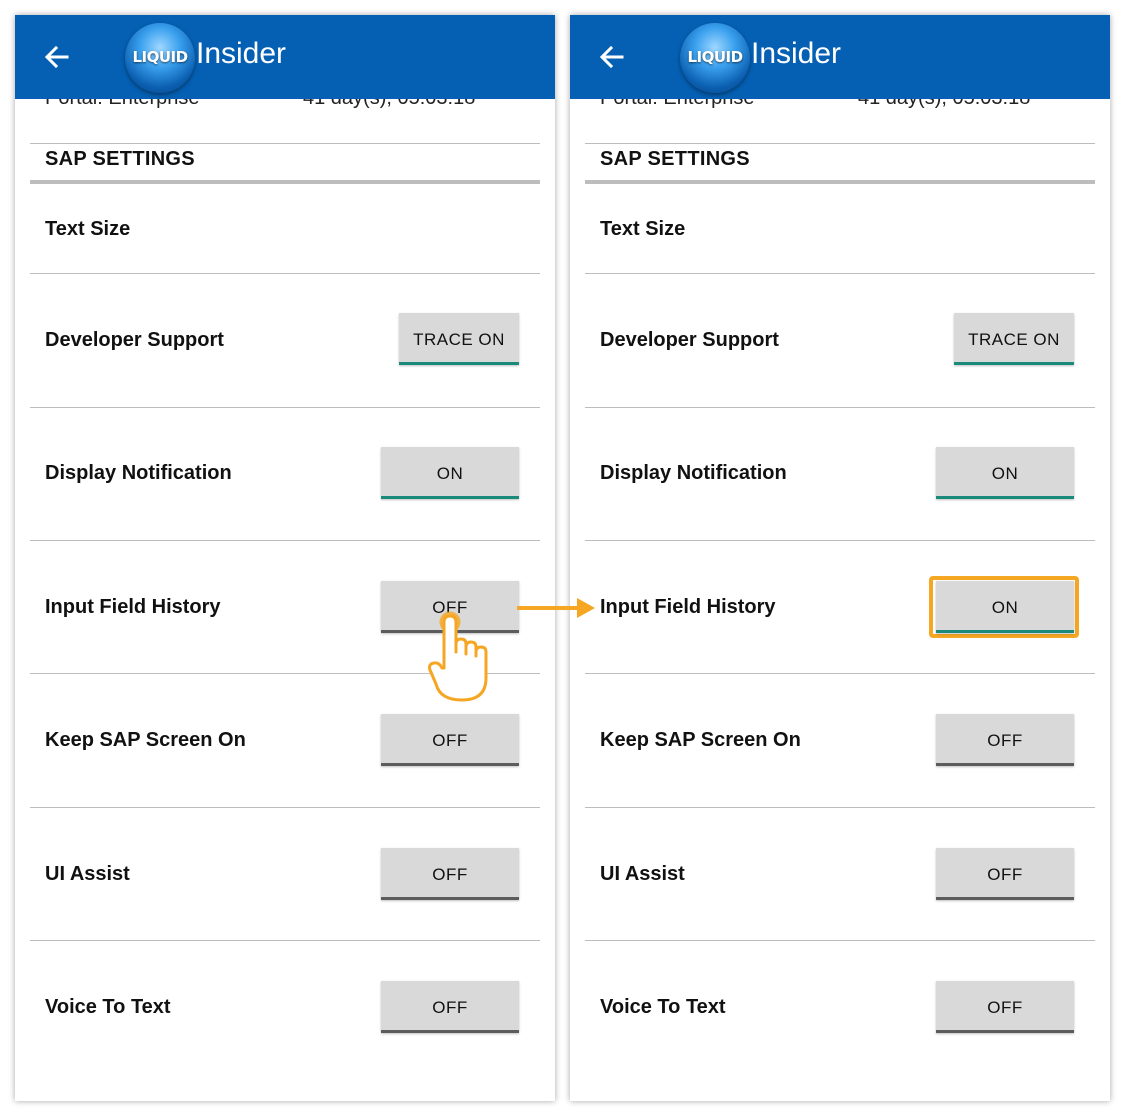 The height and width of the screenshot is (1115, 1125). I want to click on arrow-right-icon, so click(556, 608).